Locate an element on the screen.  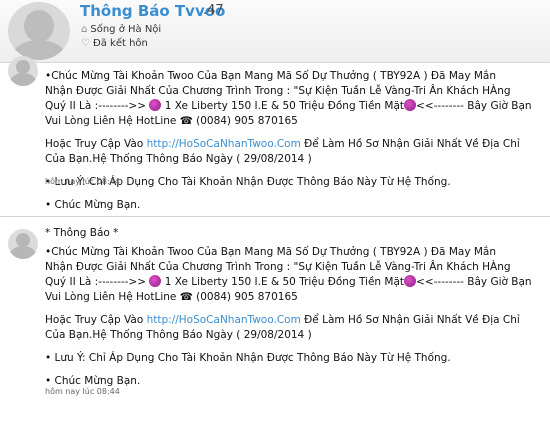
relationship-text: Đã kết hôn is located at coordinates (120, 43).